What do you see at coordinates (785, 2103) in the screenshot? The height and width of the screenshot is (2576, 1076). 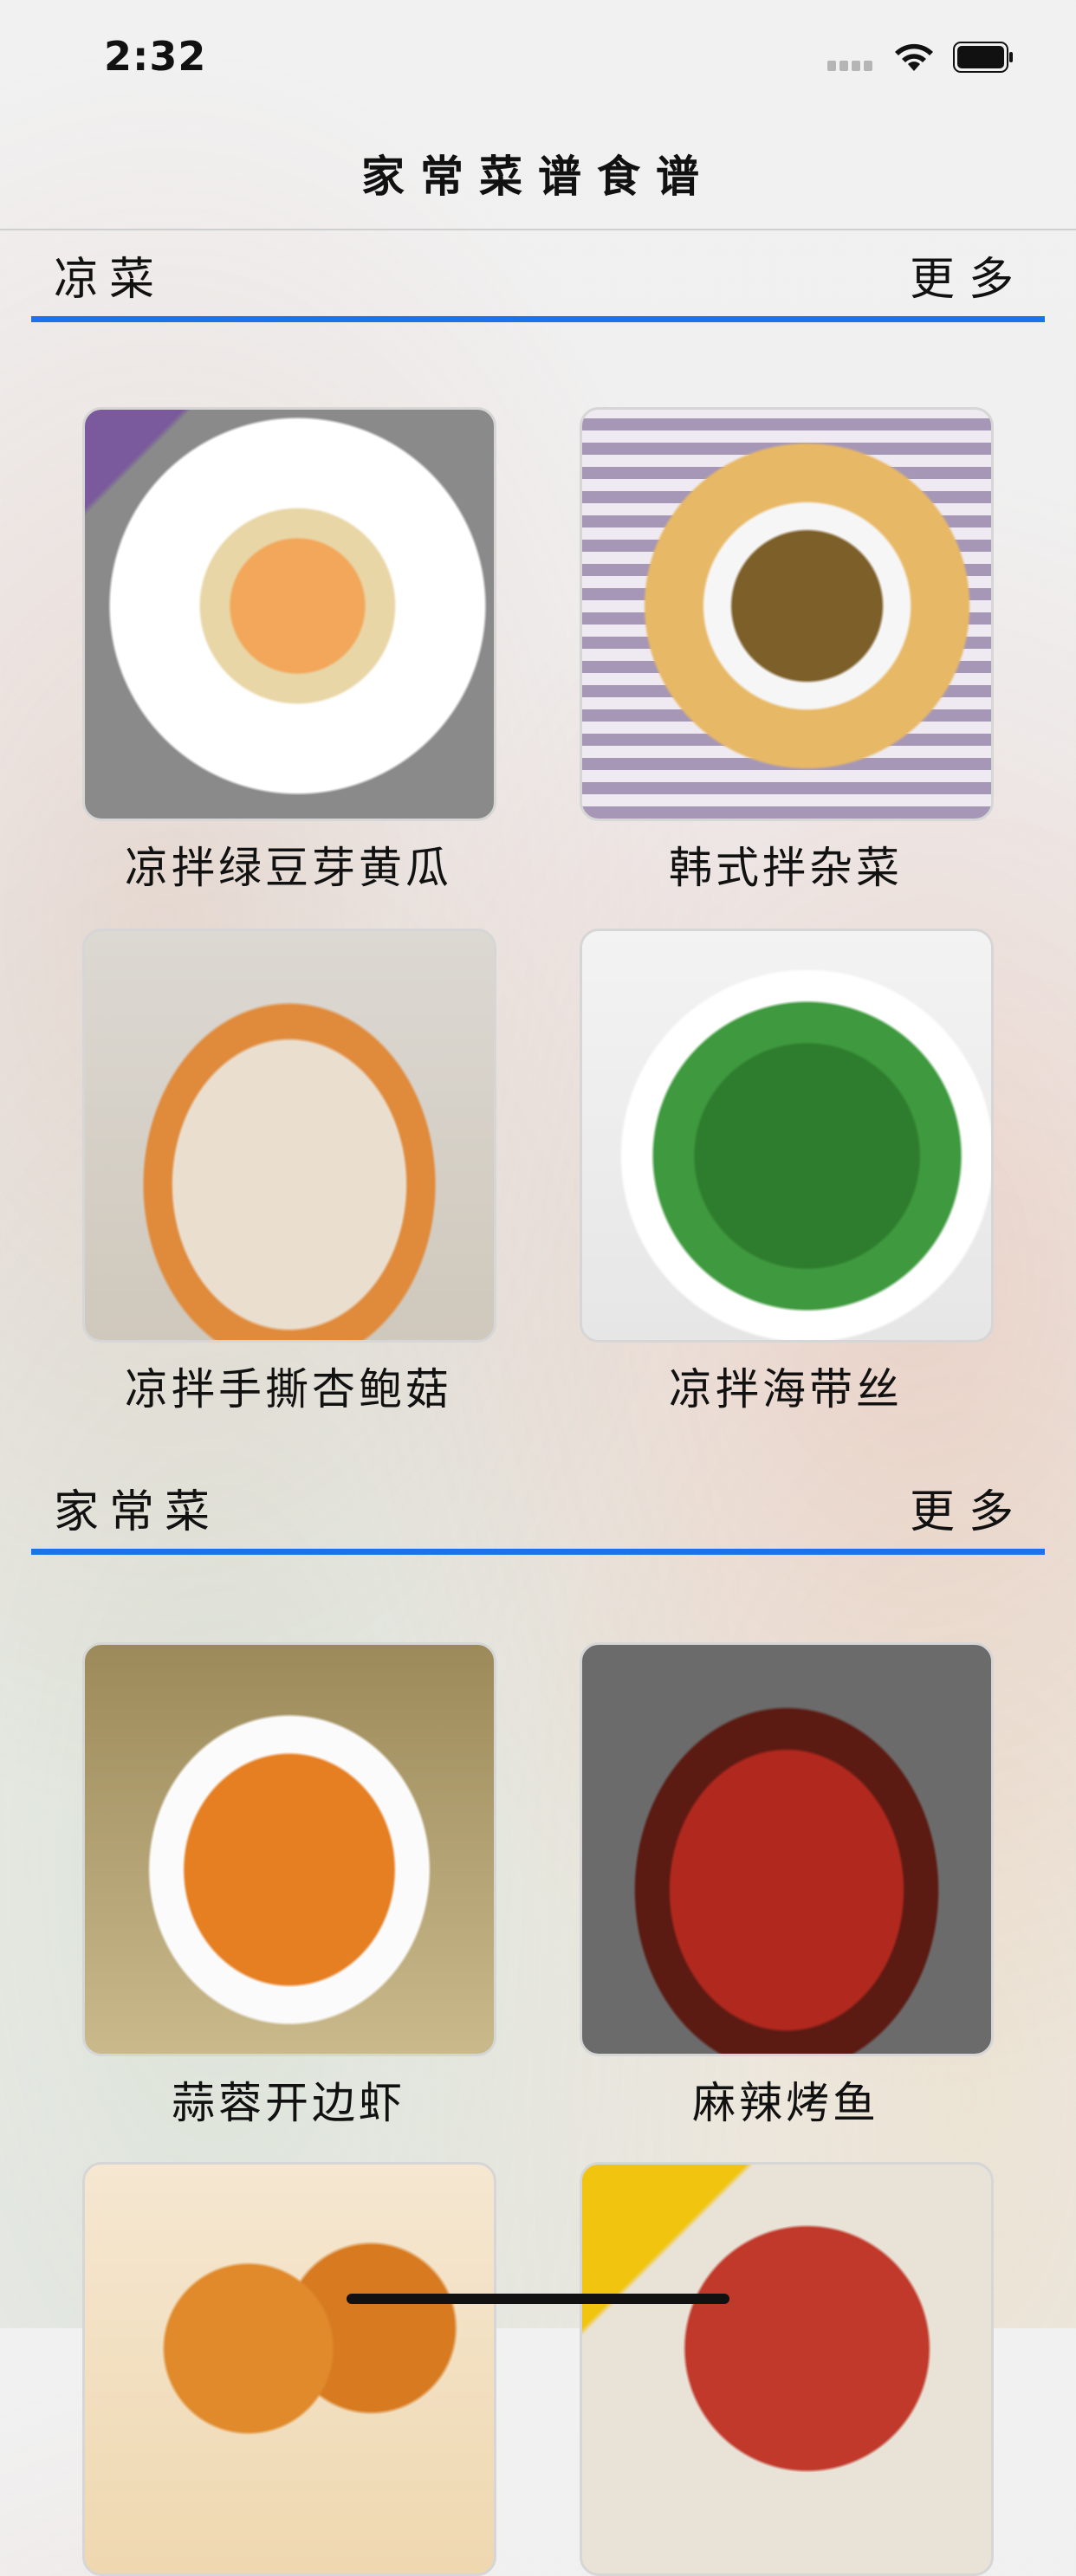 I see `recipe-name: 麻辣烤鱼` at bounding box center [785, 2103].